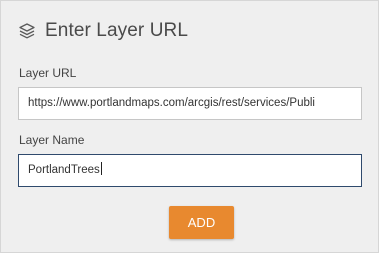 The width and height of the screenshot is (379, 253). What do you see at coordinates (48, 73) in the screenshot?
I see `layer-url-label: Layer URL` at bounding box center [48, 73].